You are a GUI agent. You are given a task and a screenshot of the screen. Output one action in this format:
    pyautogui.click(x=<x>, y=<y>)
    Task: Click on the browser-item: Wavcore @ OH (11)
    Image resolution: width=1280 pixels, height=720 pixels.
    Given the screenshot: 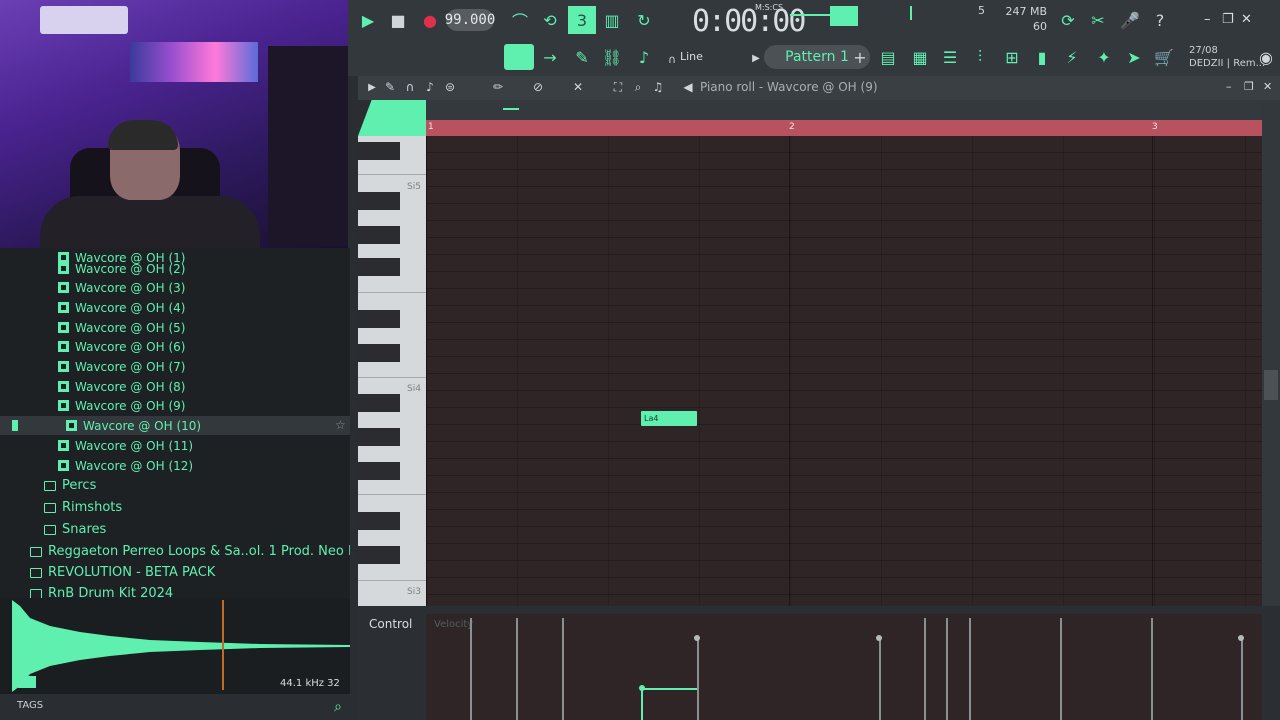 What is the action you would take?
    pyautogui.click(x=125, y=445)
    